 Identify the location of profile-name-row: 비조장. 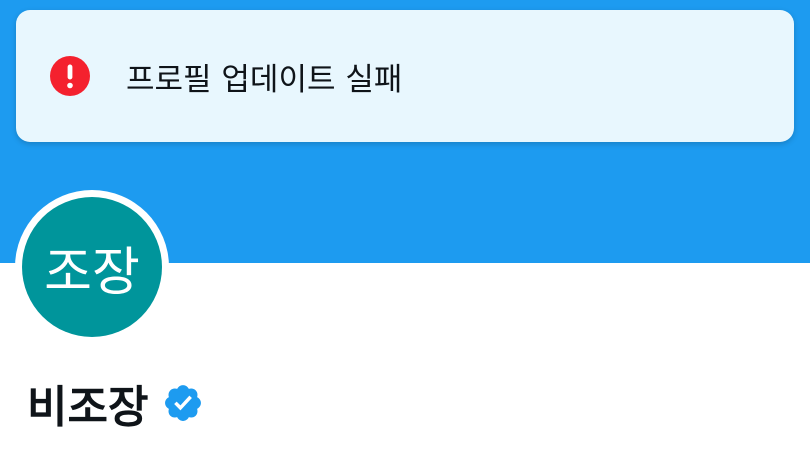
(115, 403).